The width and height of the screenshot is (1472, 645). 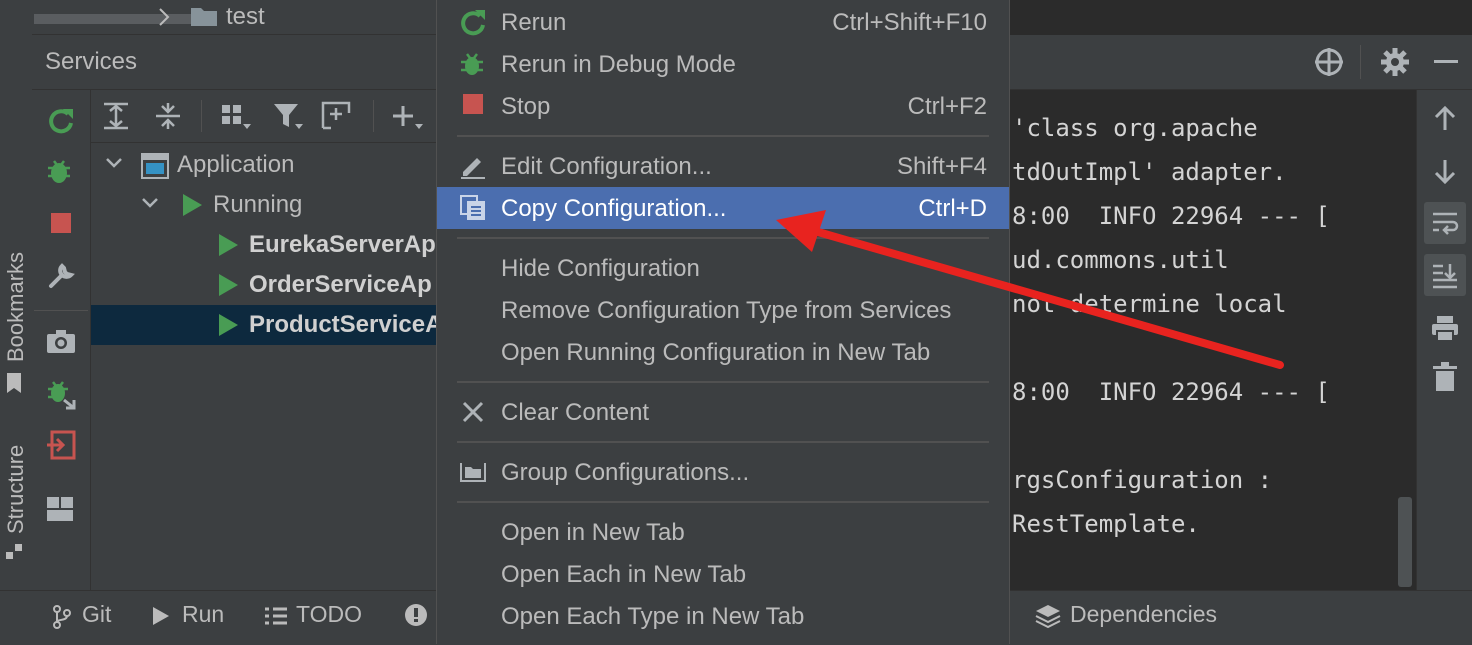 What do you see at coordinates (723, 616) in the screenshot?
I see `menu-item-open-each-type-in-new-tab: Open Each Type in New Tab` at bounding box center [723, 616].